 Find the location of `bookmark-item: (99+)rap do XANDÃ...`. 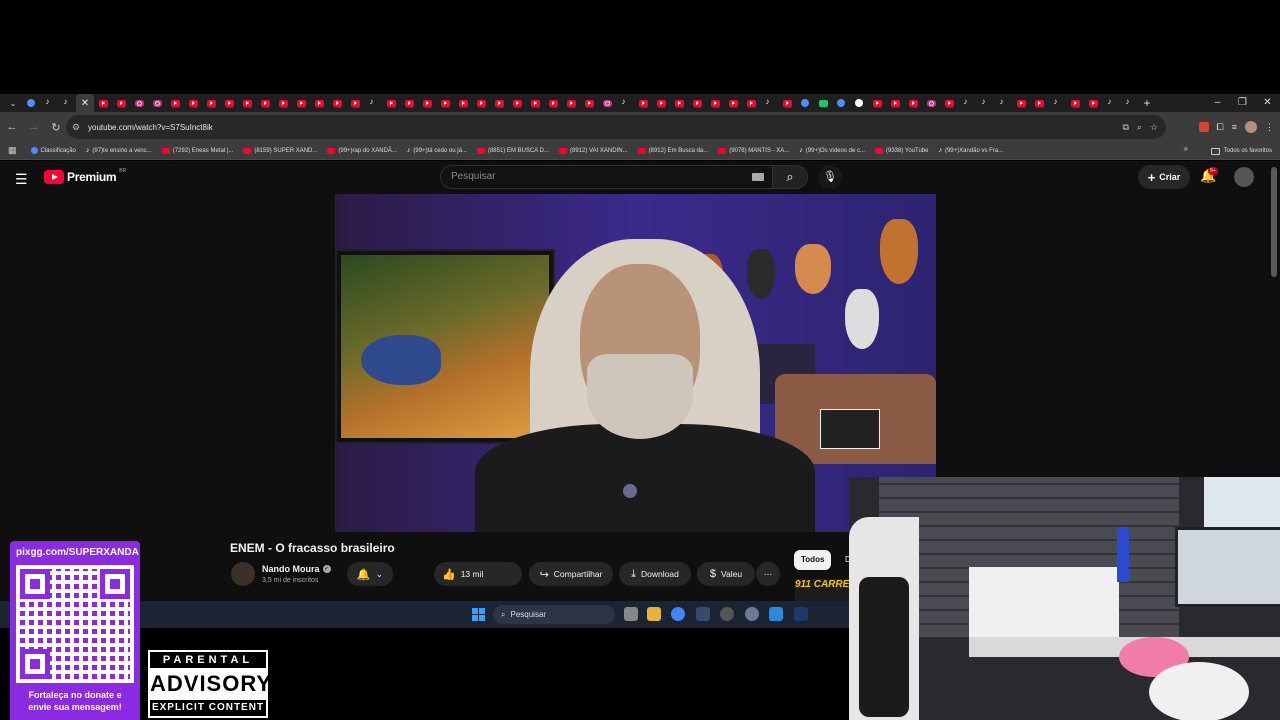

bookmark-item: (99+)rap do XANDÃ... is located at coordinates (362, 150).